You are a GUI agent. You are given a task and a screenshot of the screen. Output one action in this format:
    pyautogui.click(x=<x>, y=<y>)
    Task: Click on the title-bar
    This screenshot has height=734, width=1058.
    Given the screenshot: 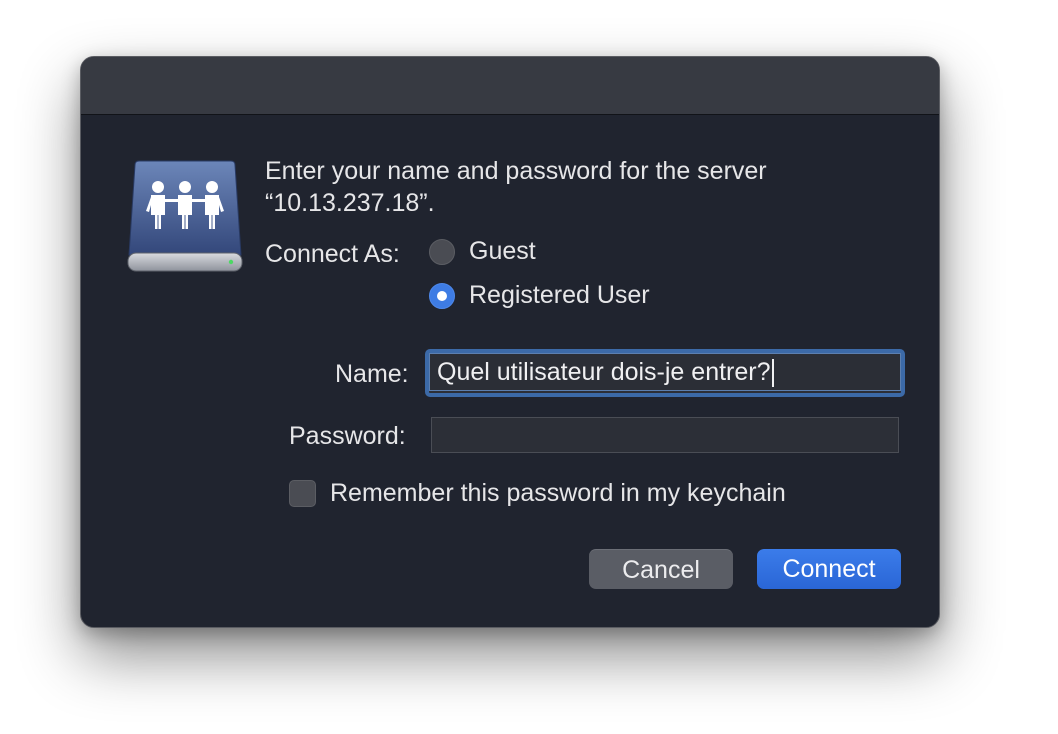 What is the action you would take?
    pyautogui.click(x=510, y=86)
    